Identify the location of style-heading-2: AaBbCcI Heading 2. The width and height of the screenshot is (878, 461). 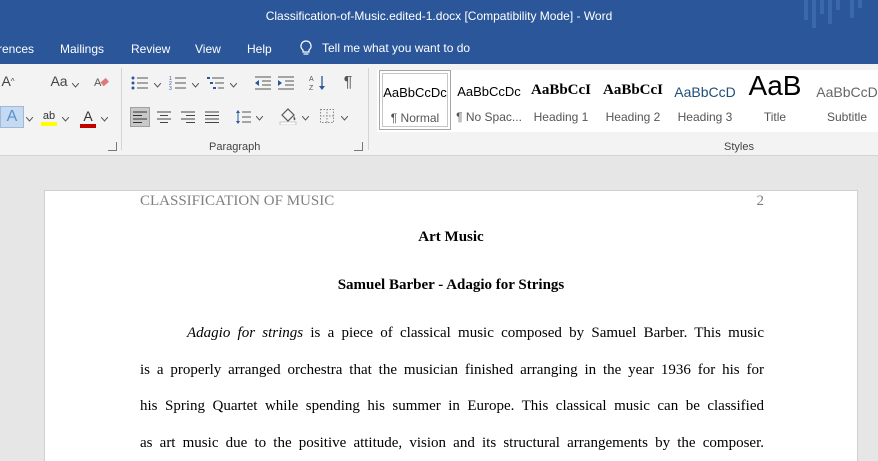
(633, 100).